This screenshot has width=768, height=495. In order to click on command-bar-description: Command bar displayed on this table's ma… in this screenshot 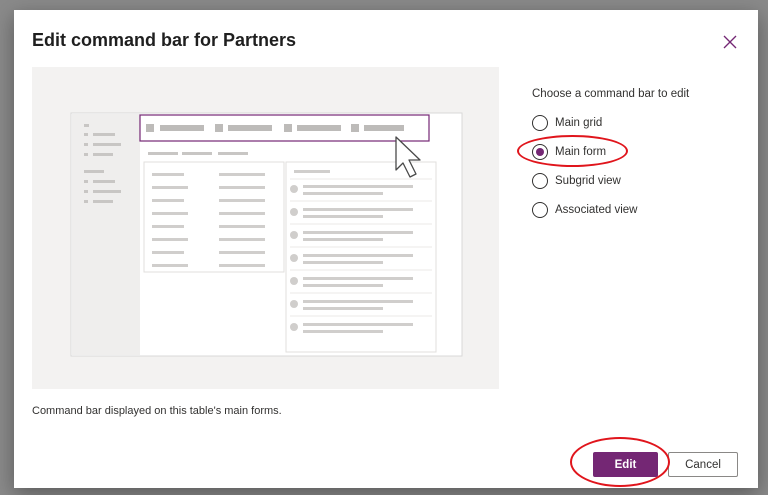, I will do `click(157, 411)`.